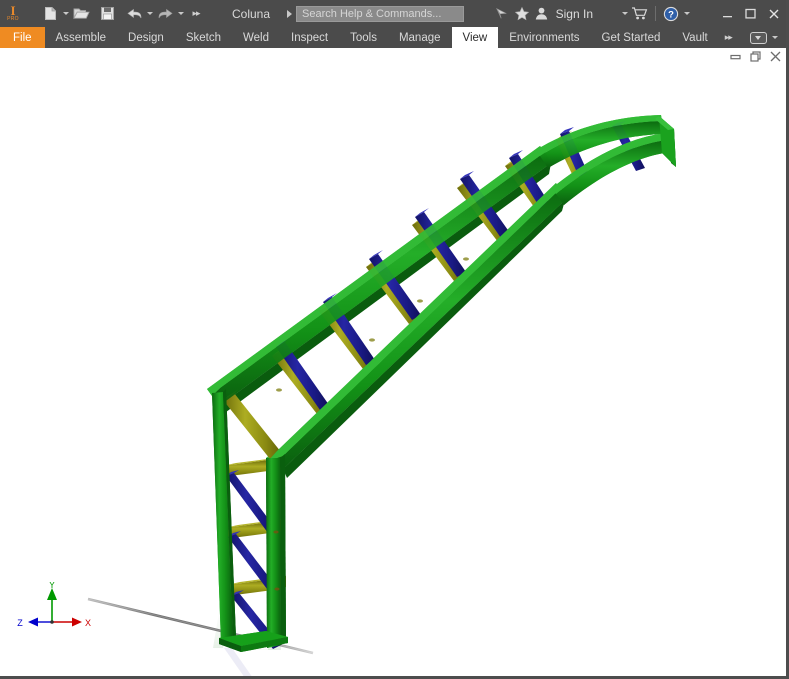 The width and height of the screenshot is (789, 679). Describe the element at coordinates (775, 56) in the screenshot. I see `doc-close-button` at that location.